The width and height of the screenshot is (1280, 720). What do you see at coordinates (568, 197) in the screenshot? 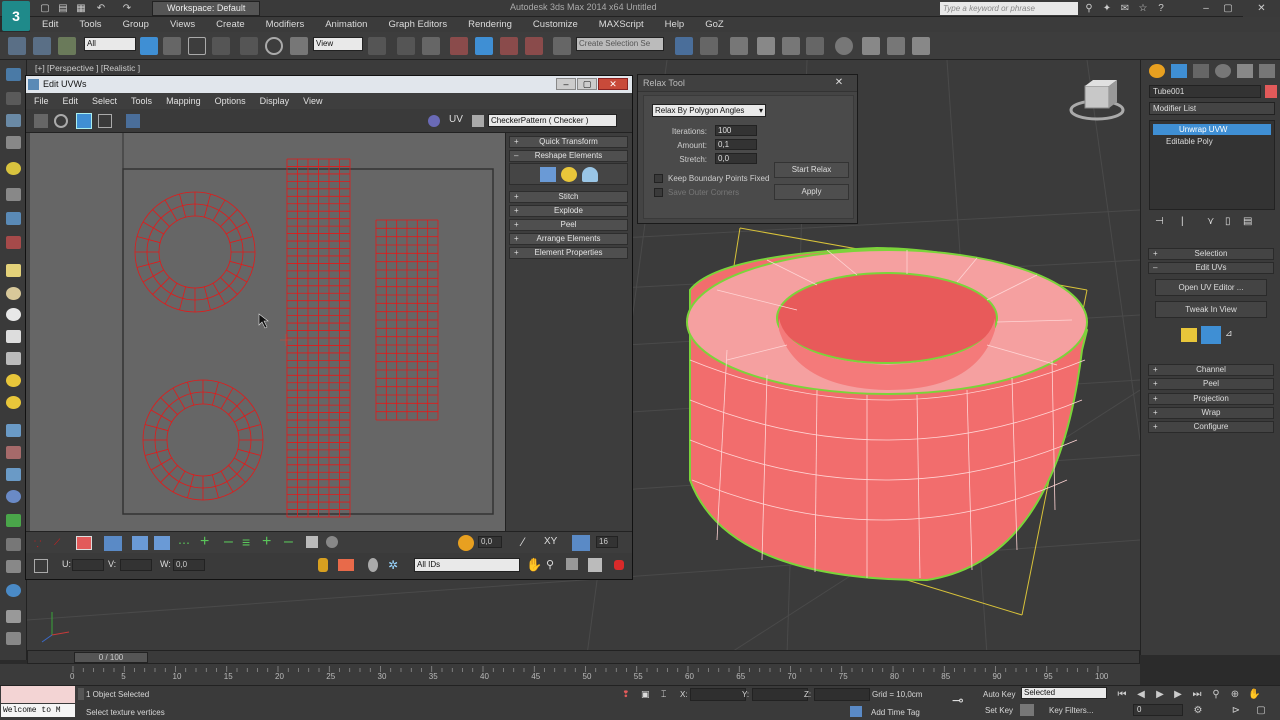
I see `rollout-stitch: + Stitch` at bounding box center [568, 197].